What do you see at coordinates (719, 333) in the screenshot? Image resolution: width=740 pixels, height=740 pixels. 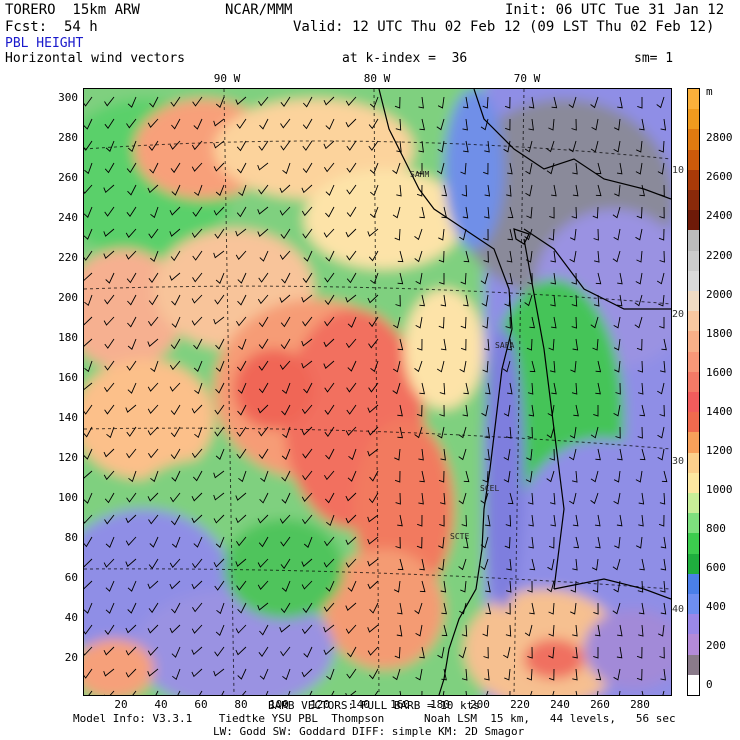 I see `colorbar-label: 1800` at bounding box center [719, 333].